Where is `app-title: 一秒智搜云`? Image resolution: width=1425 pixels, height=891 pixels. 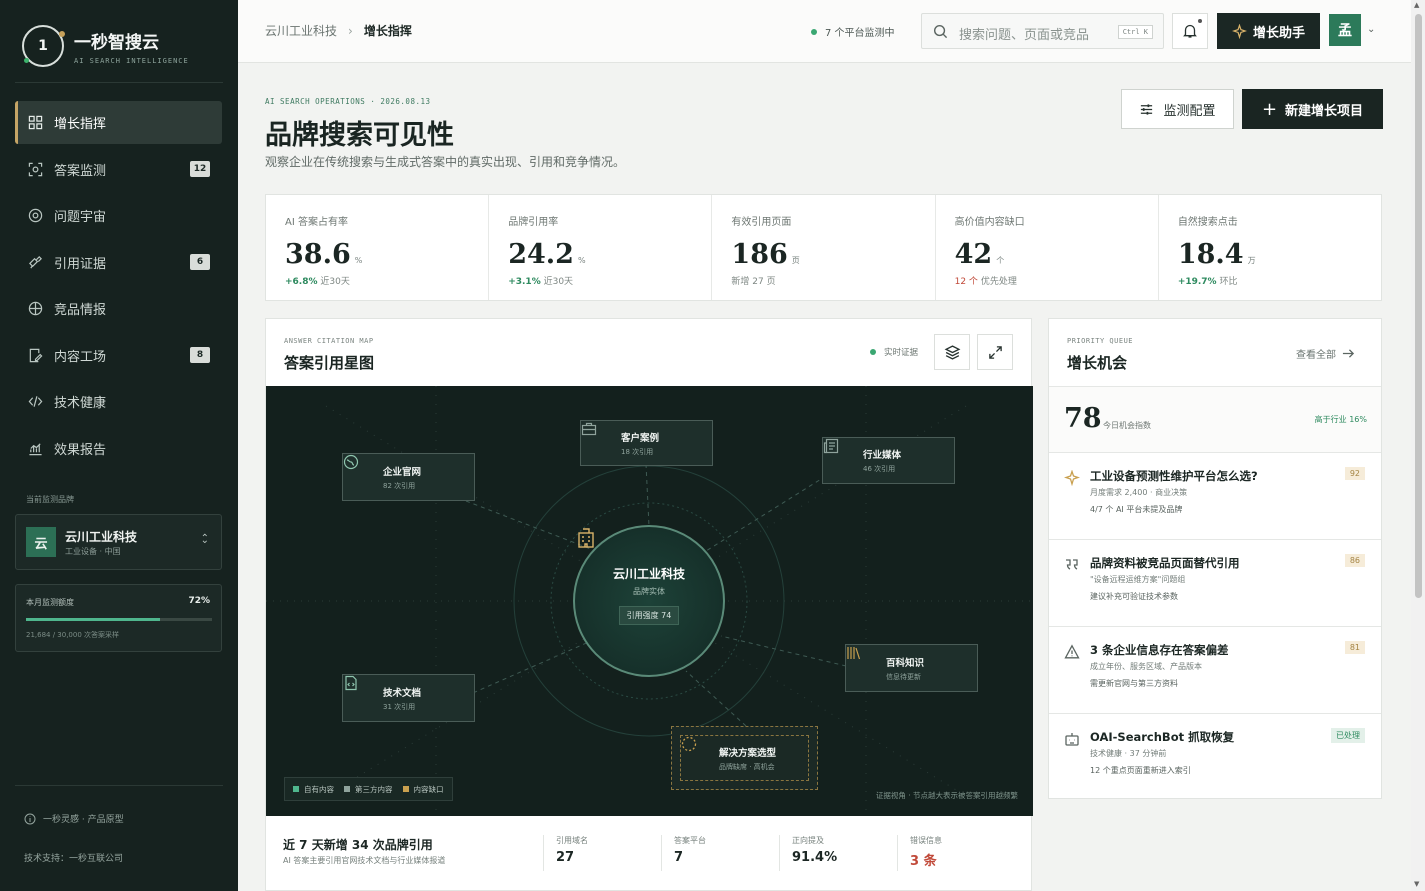
app-title: 一秒智搜云 is located at coordinates (116, 42).